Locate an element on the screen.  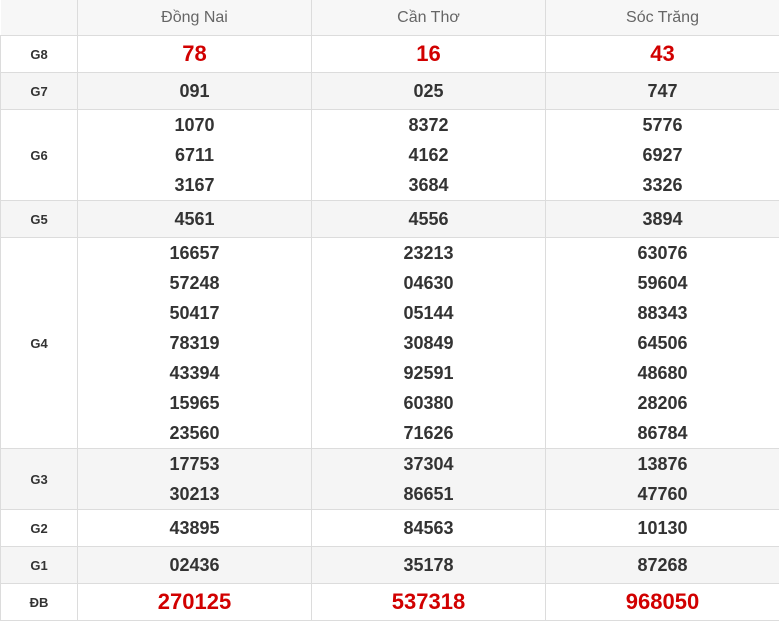
prize-number: 025 is located at coordinates (428, 91).